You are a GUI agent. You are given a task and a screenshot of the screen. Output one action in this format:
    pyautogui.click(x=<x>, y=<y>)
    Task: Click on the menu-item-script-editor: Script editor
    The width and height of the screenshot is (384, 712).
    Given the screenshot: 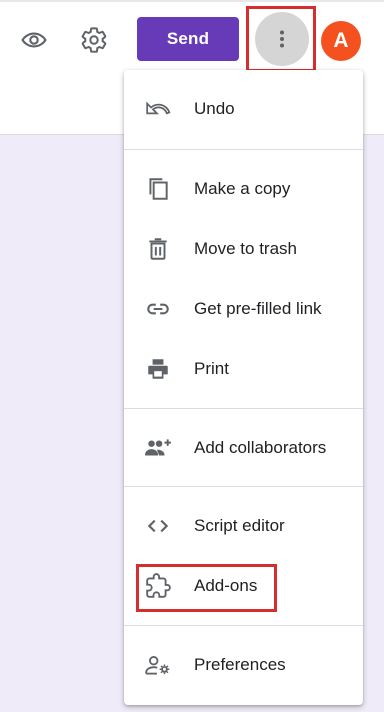 What is the action you would take?
    pyautogui.click(x=243, y=526)
    